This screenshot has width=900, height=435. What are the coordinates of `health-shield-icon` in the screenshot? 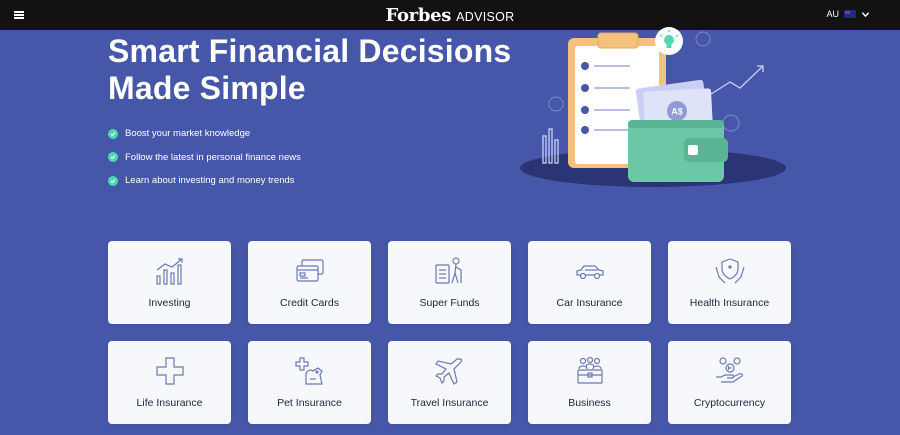 It's located at (729, 271).